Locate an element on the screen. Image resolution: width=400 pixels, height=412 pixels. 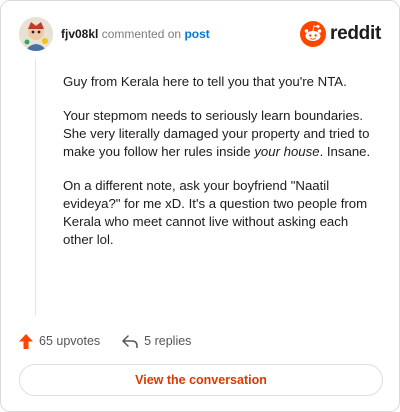
comment-meta: fjv08kl commented on post is located at coordinates (135, 34).